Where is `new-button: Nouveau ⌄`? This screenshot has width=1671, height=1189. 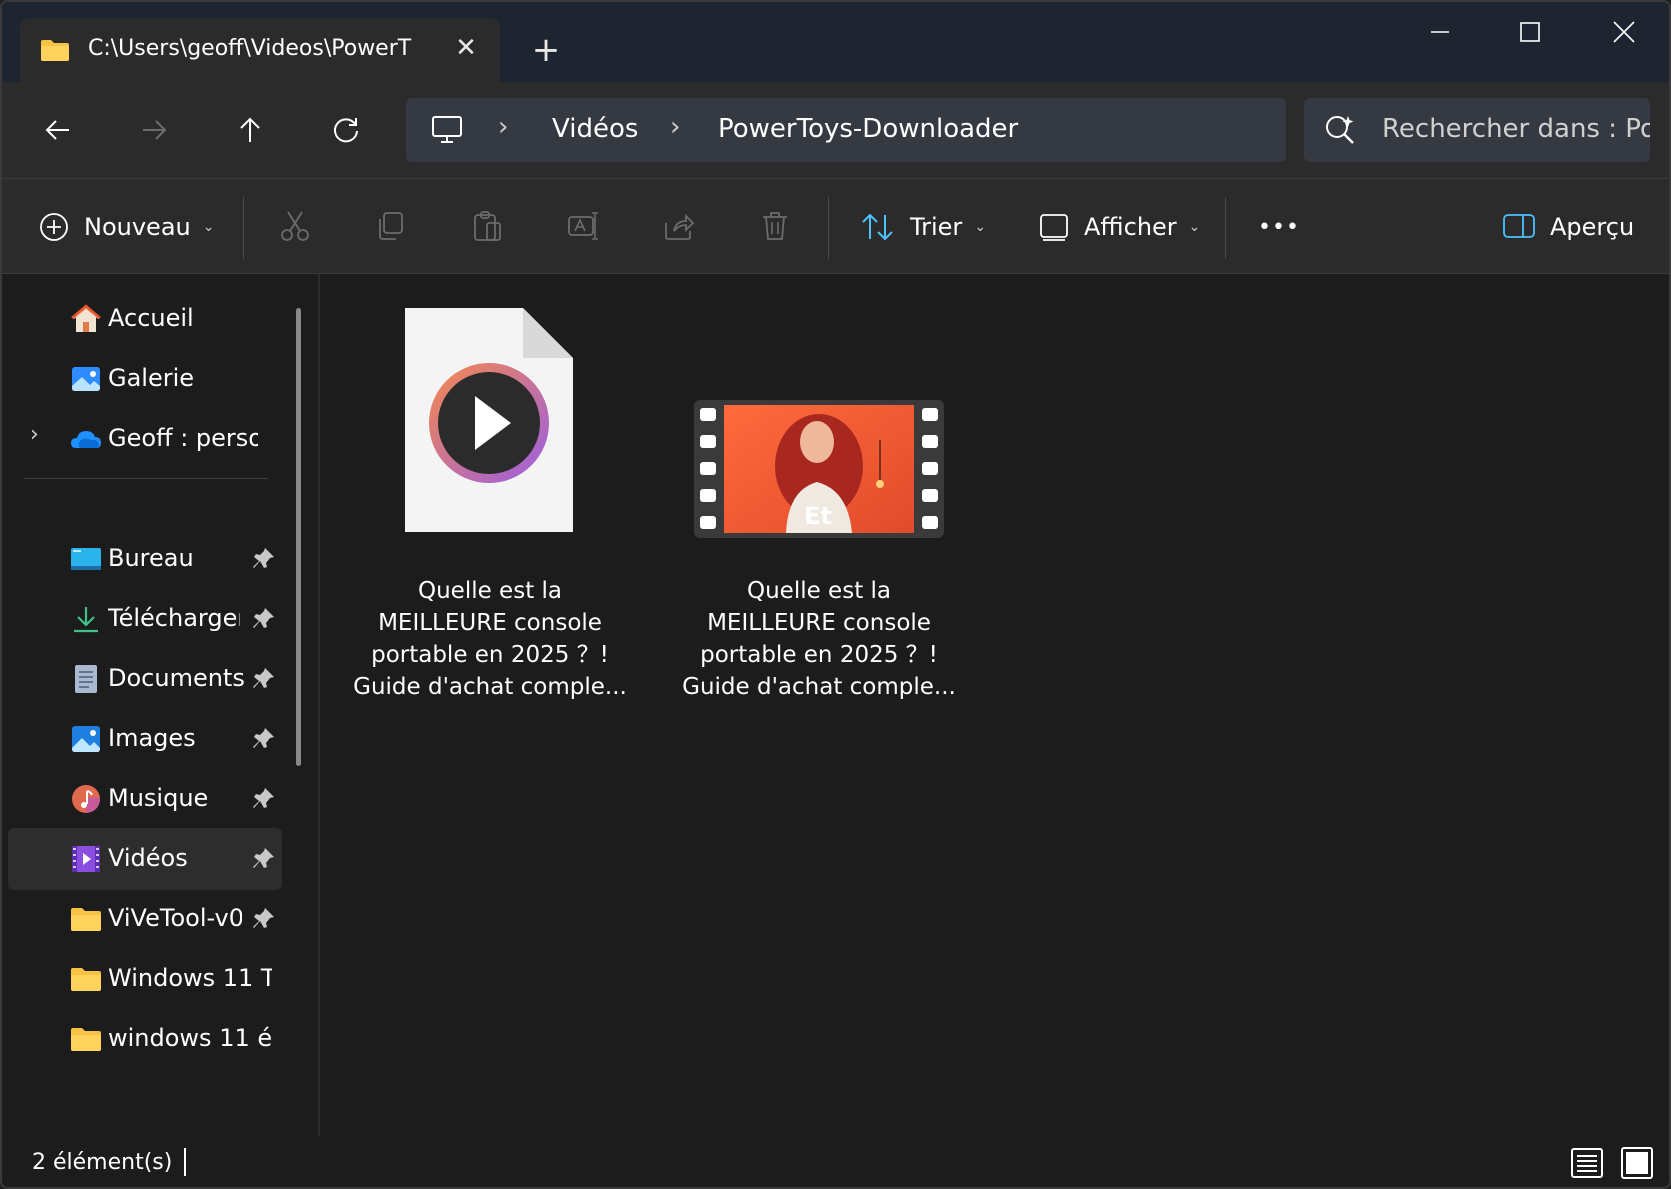 new-button: Nouveau ⌄ is located at coordinates (126, 227).